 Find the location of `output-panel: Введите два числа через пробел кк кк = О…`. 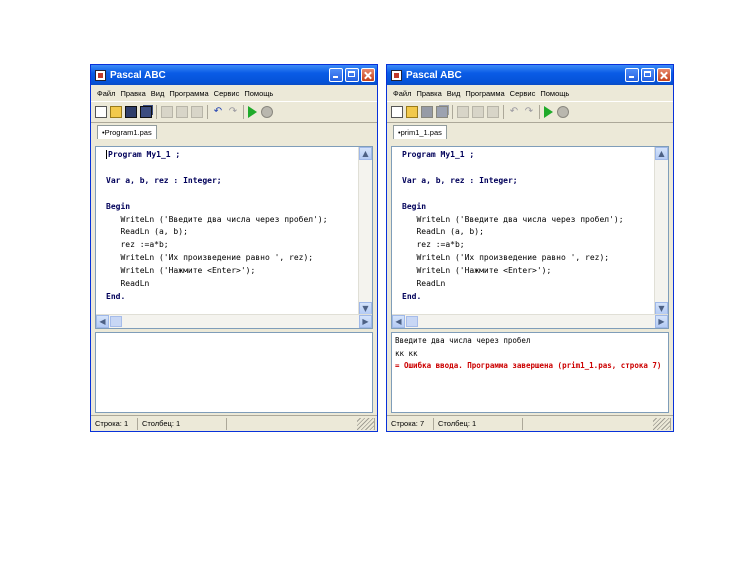

output-panel: Введите два числа через пробел кк кк = О… is located at coordinates (530, 372).